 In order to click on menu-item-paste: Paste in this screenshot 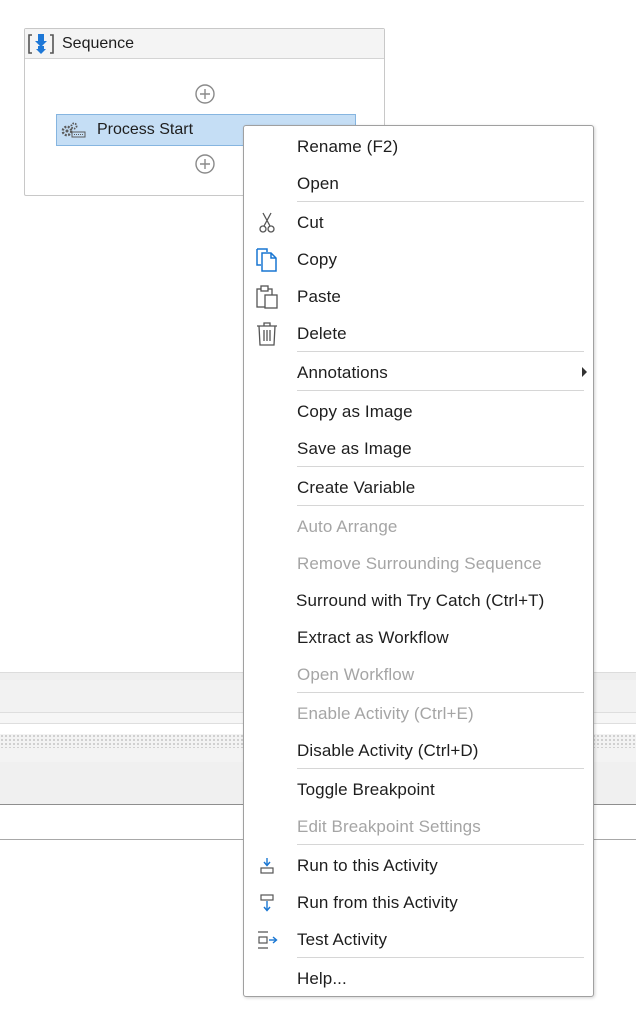, I will do `click(418, 296)`.